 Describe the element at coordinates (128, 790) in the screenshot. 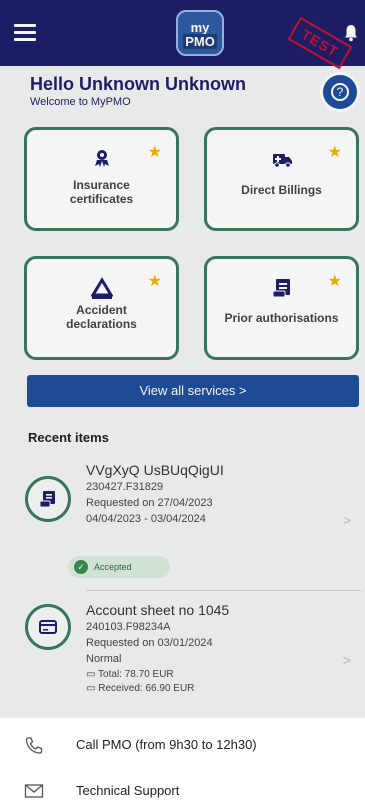

I see `technical-support-label: Technical Support` at that location.